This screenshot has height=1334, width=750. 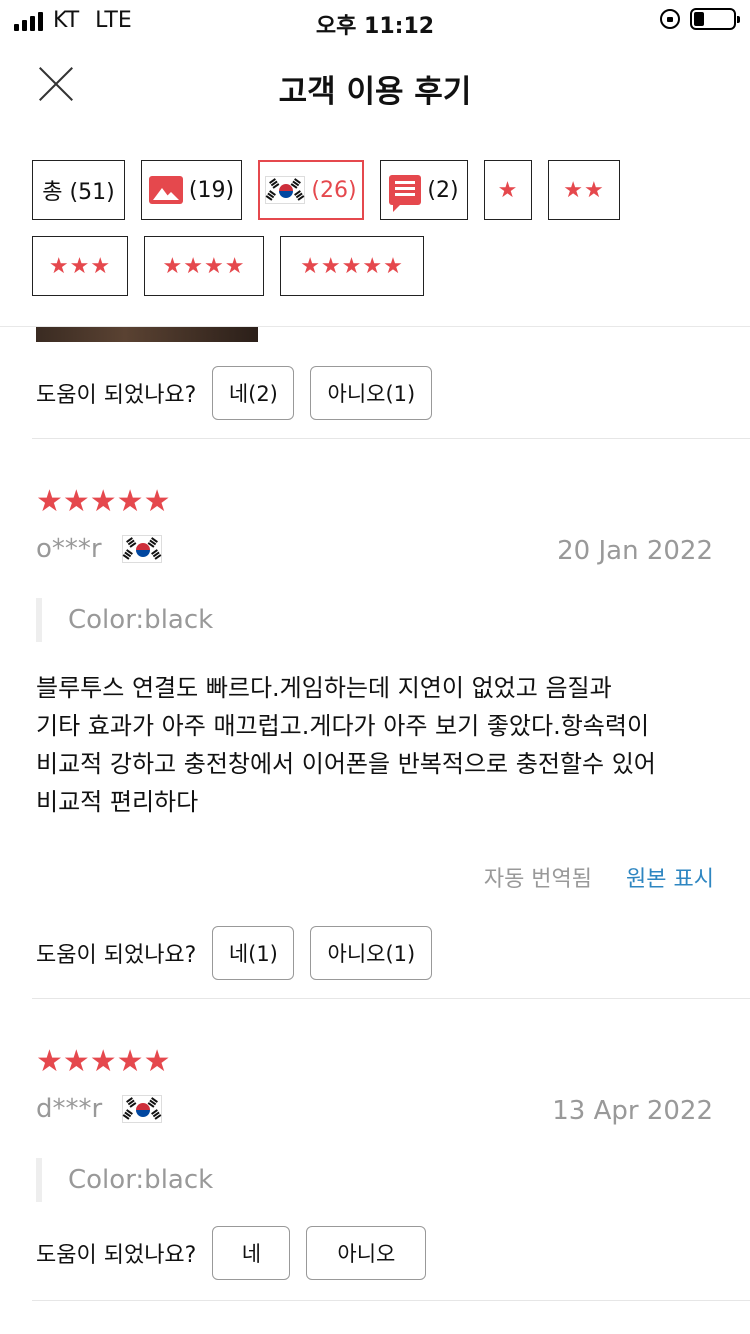 I want to click on review-text-line: 블루투스 연결도 빠르다.게임하는데 지연이 없었고 음질과, so click(x=324, y=688).